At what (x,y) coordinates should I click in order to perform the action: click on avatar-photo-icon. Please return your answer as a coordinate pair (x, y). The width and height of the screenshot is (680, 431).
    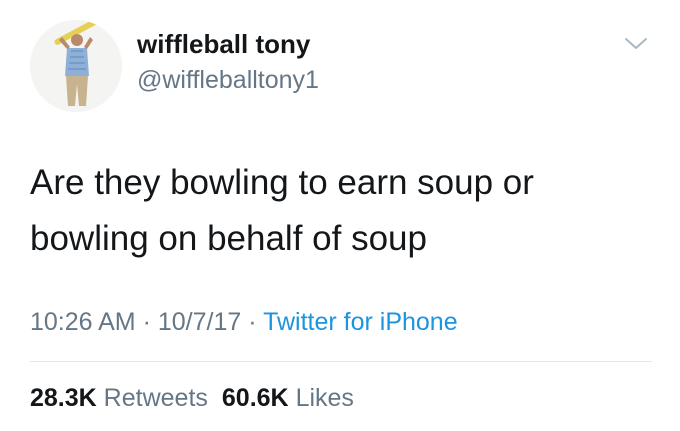
    Looking at the image, I should click on (76, 66).